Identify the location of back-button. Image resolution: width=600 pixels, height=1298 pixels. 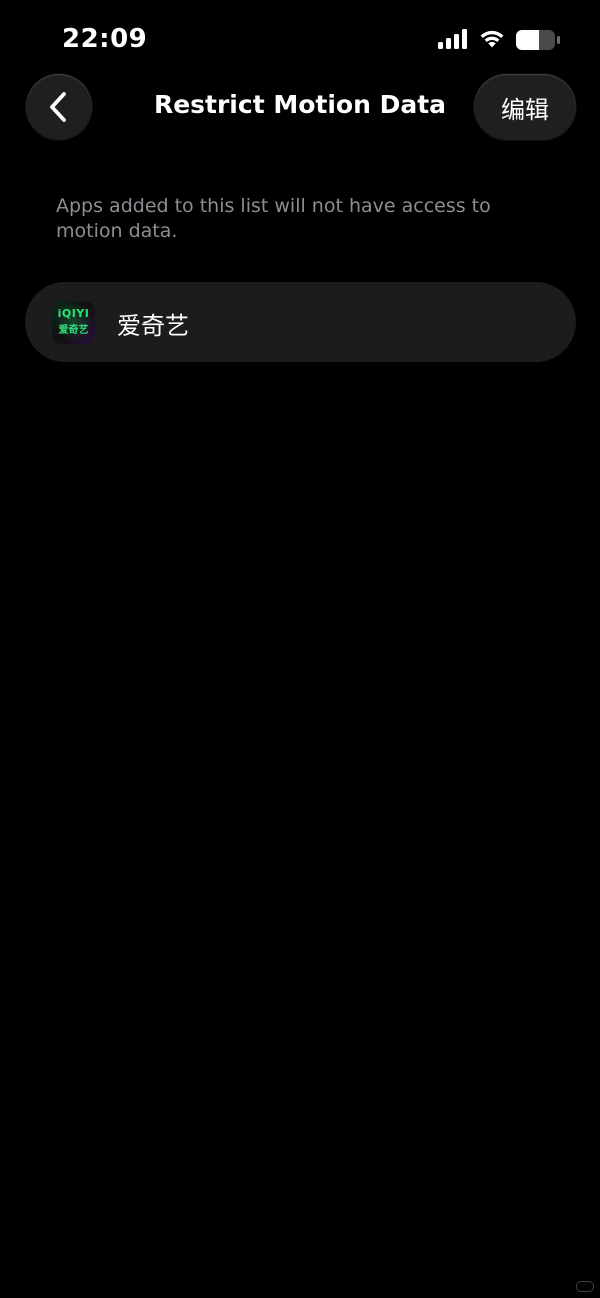
(59, 107).